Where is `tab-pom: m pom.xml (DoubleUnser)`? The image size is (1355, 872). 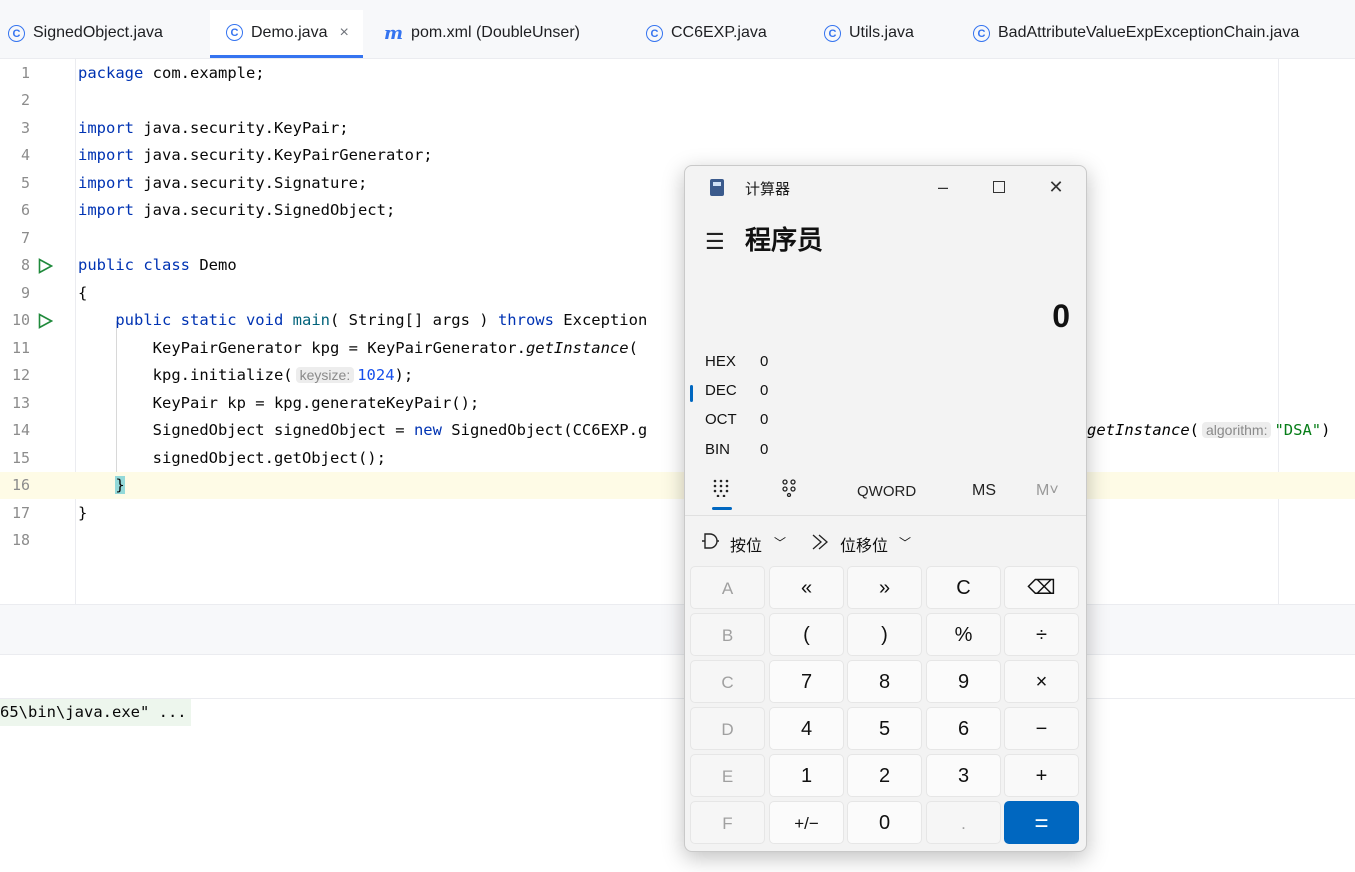 tab-pom: m pom.xml (DoubleUnser) is located at coordinates (482, 33).